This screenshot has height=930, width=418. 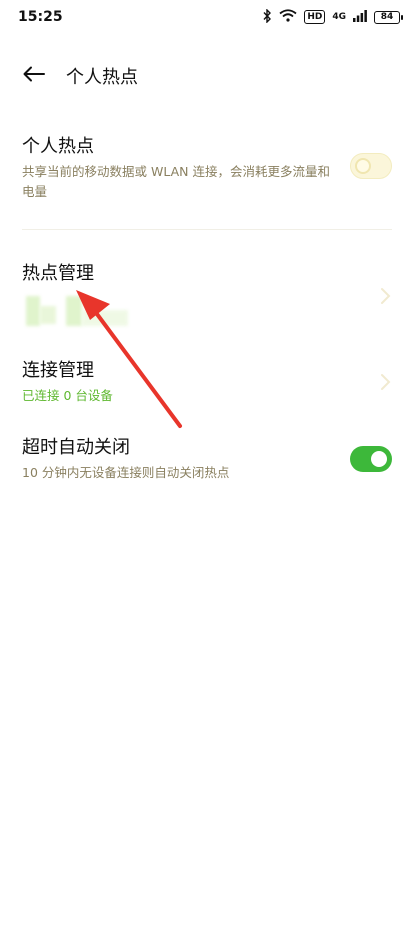 What do you see at coordinates (210, 382) in the screenshot?
I see `connection-management-row: 连接管理 已连接 0 台设备` at bounding box center [210, 382].